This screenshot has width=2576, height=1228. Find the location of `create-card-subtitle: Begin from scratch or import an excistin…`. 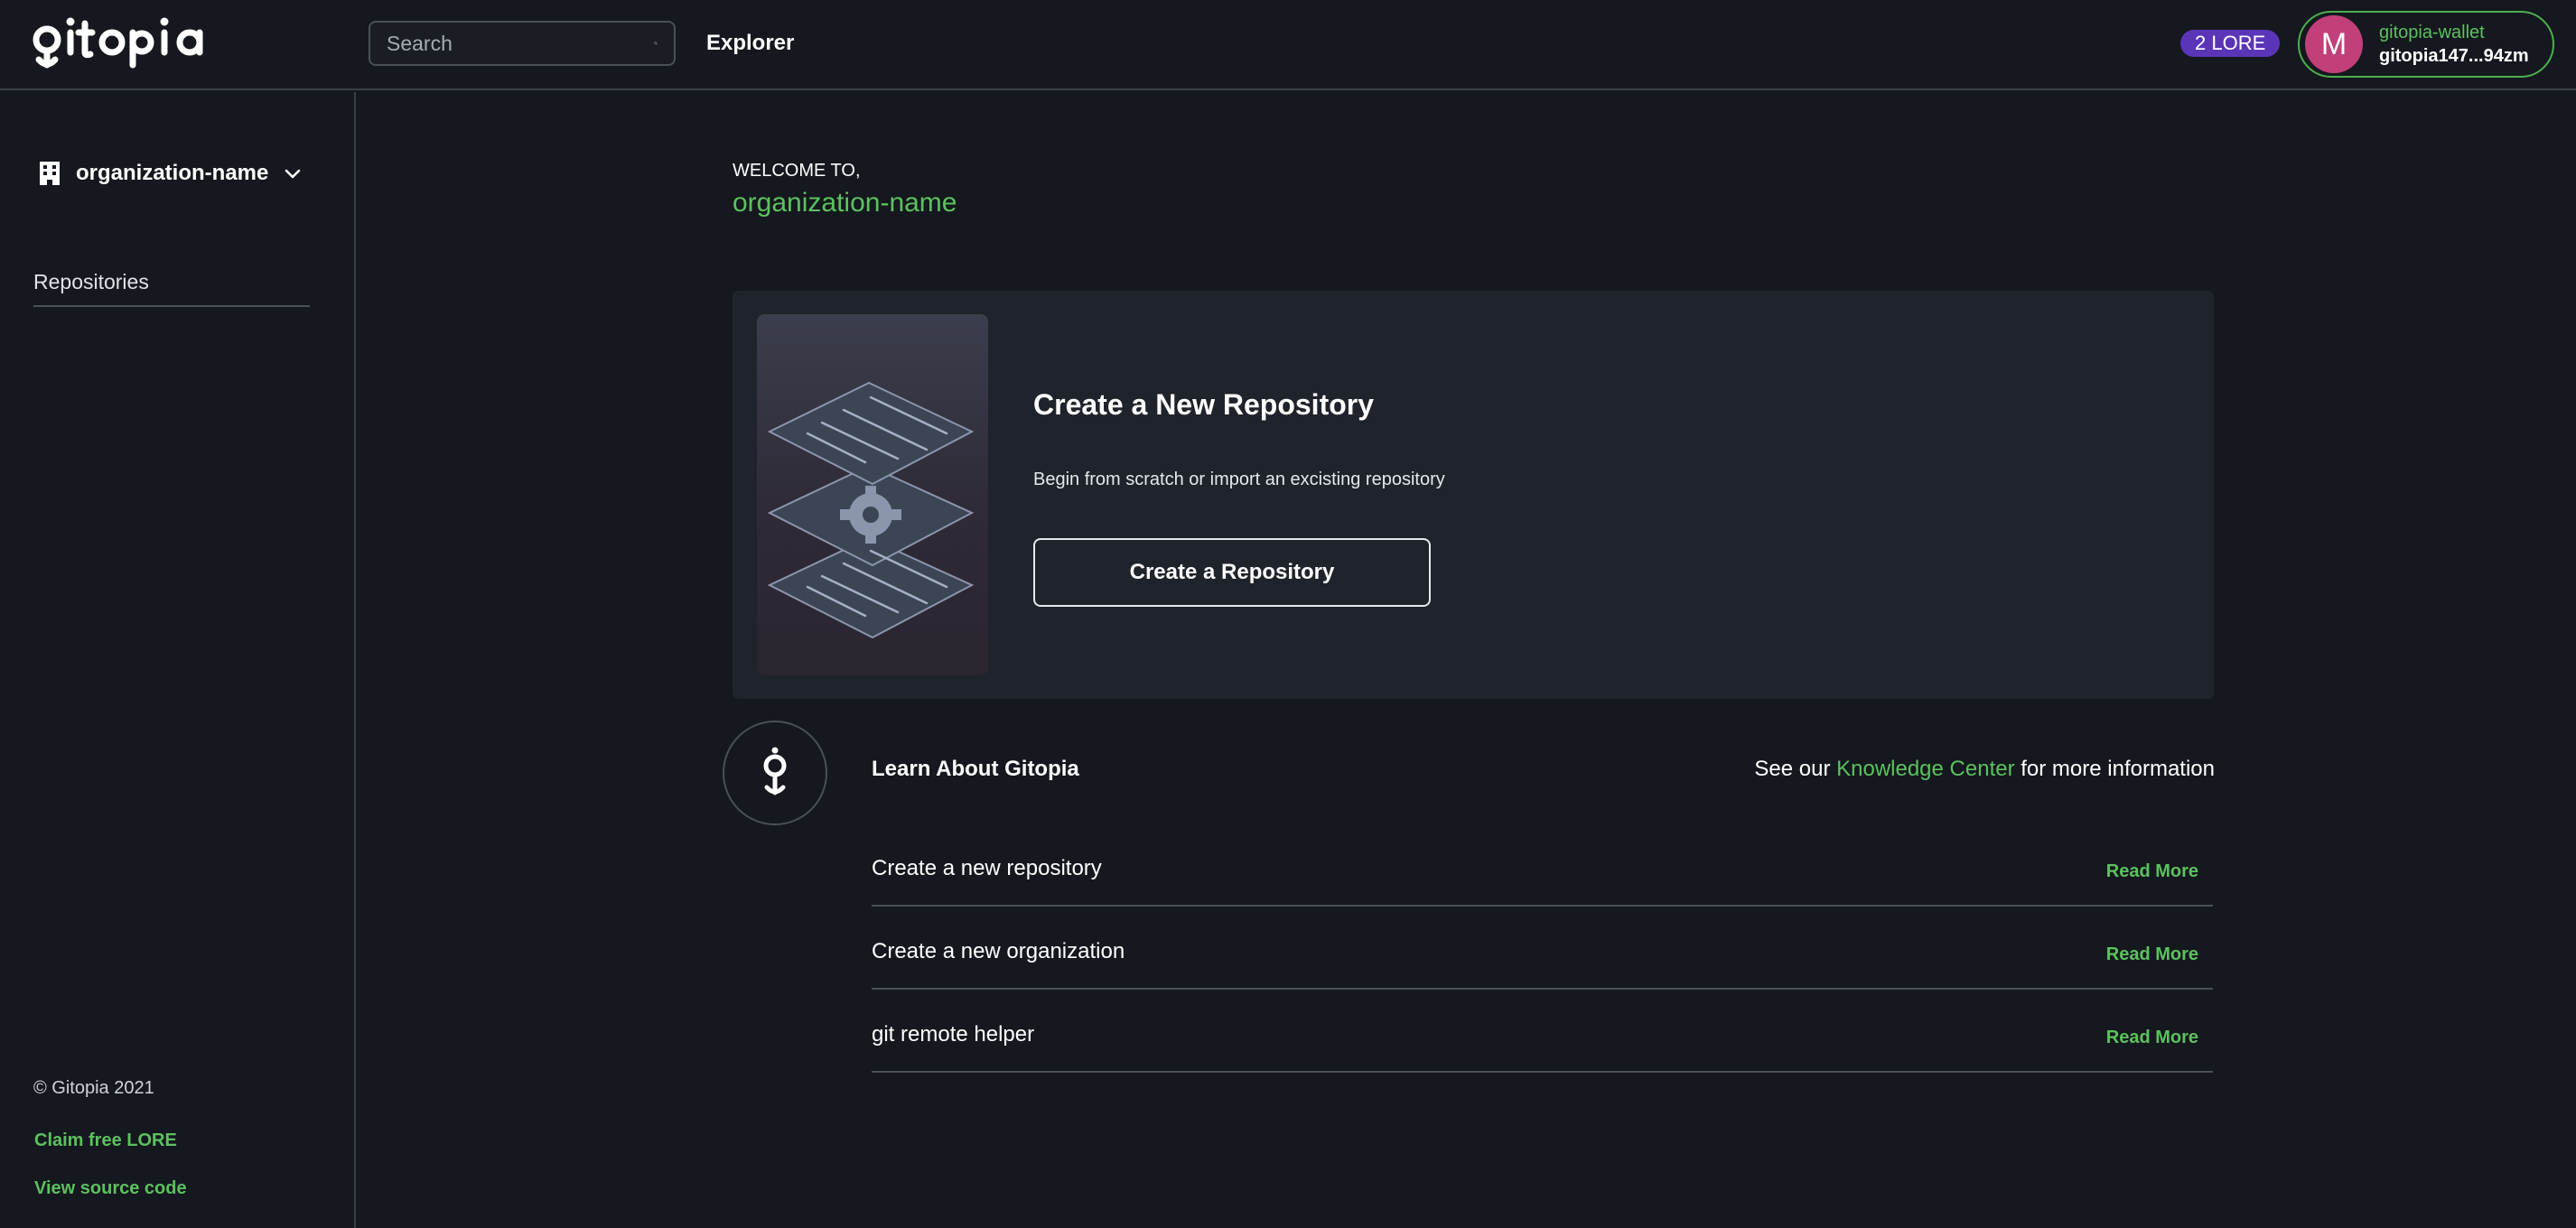

create-card-subtitle: Begin from scratch or import an excistin… is located at coordinates (1239, 480).